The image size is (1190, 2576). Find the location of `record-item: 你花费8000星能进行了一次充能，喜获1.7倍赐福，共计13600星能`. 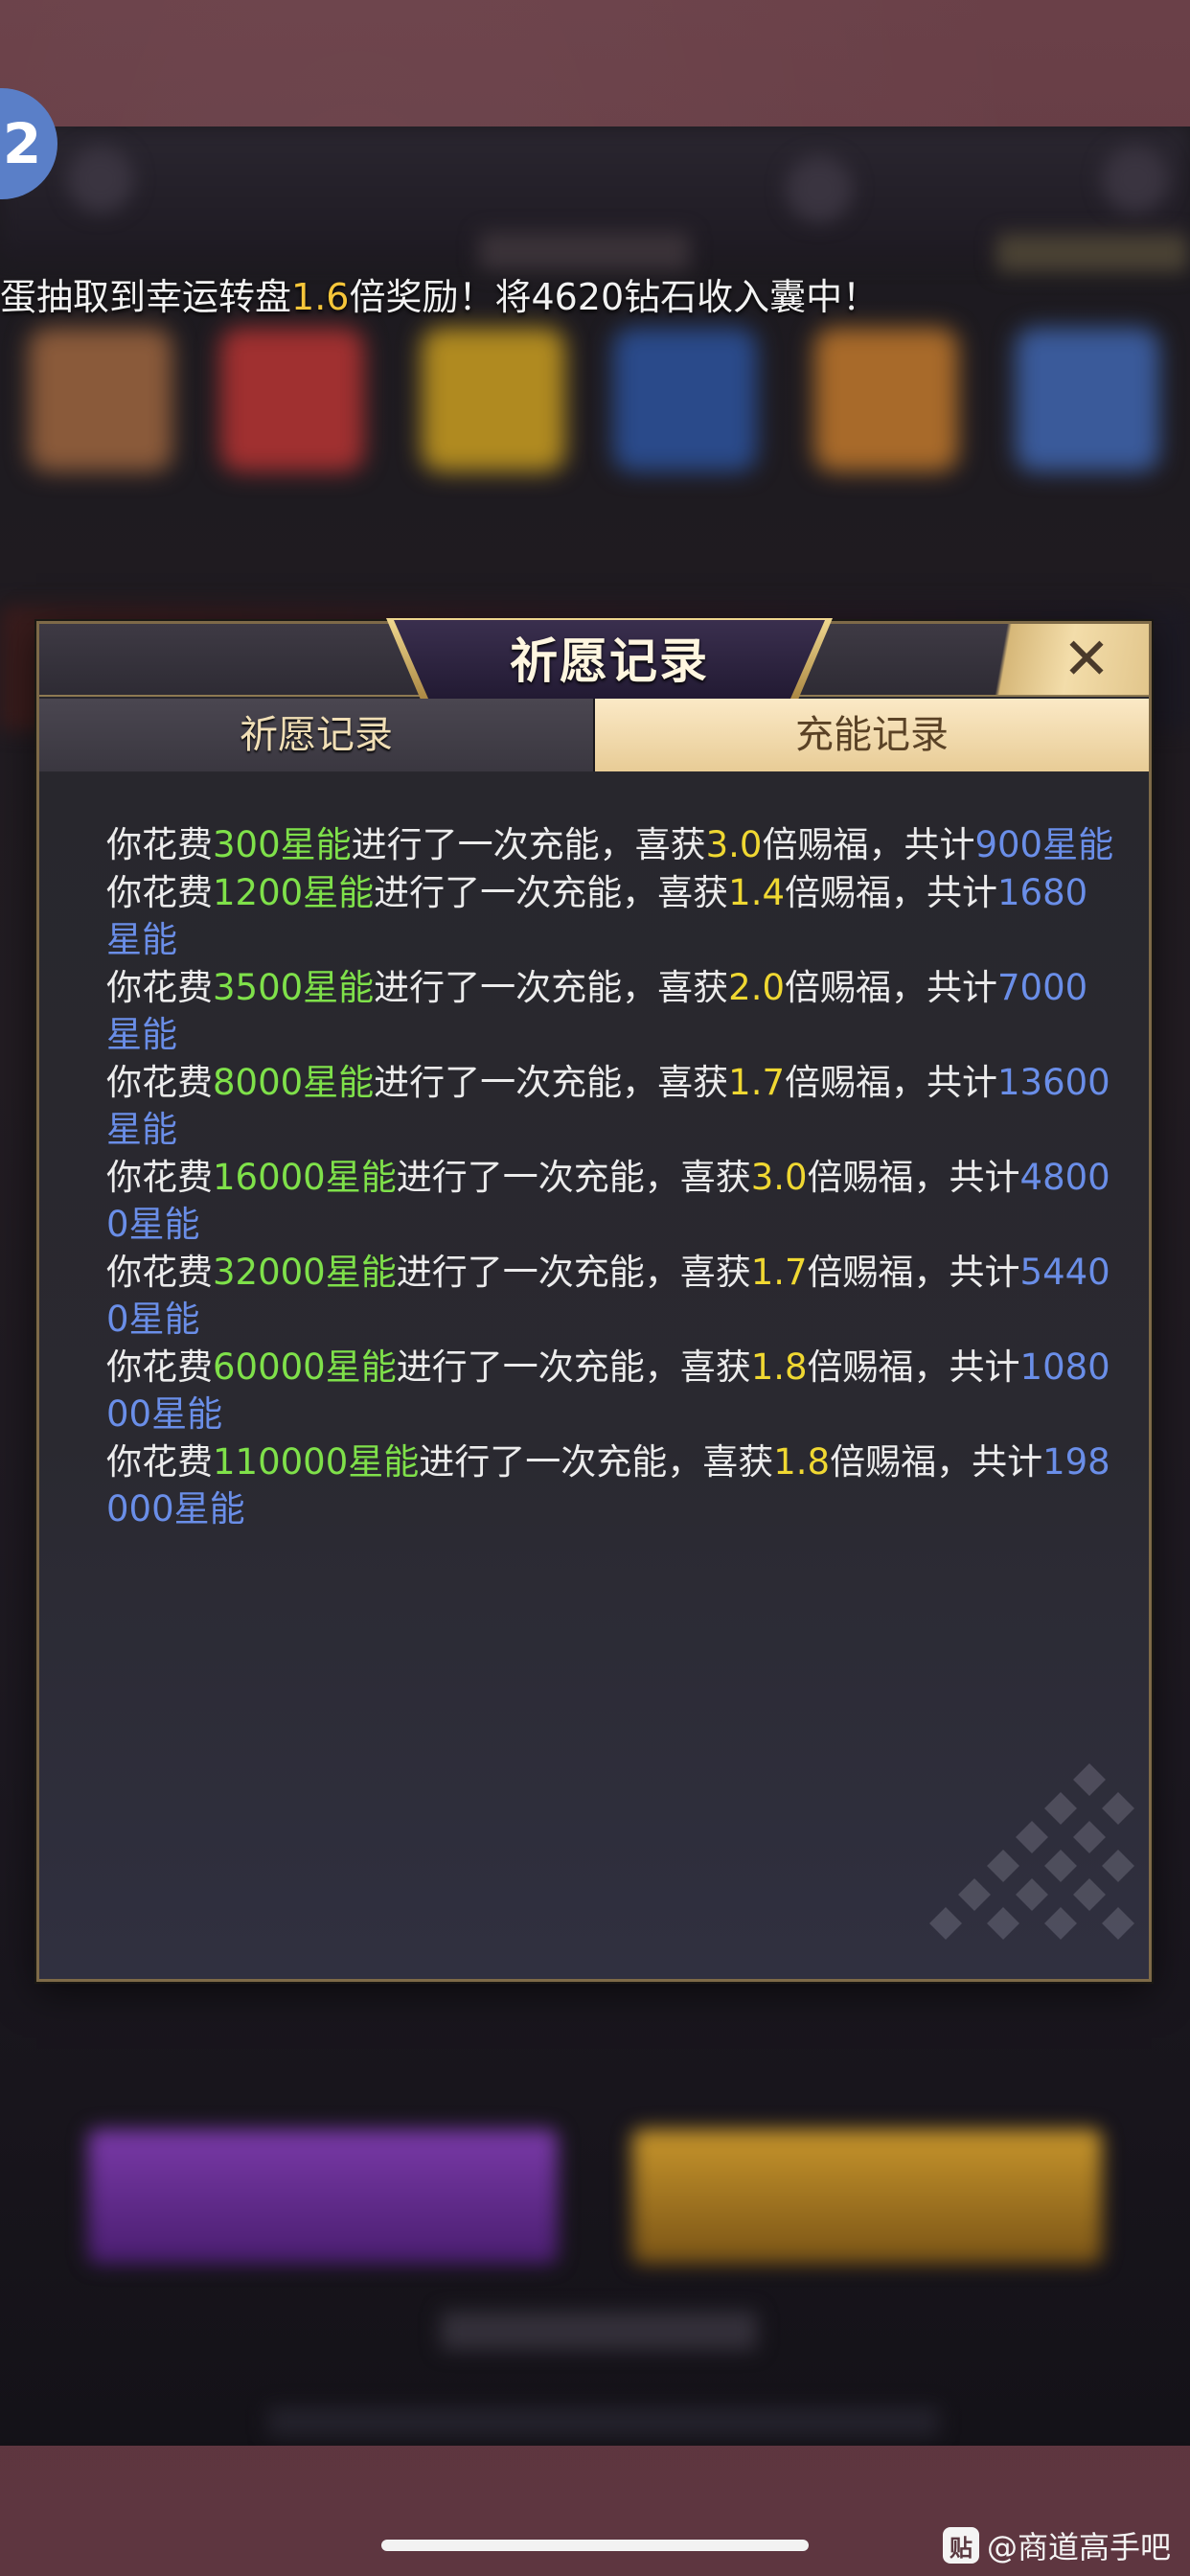

record-item: 你花费8000星能进行了一次充能，喜获1.7倍赐福，共计13600星能 is located at coordinates (614, 1106).